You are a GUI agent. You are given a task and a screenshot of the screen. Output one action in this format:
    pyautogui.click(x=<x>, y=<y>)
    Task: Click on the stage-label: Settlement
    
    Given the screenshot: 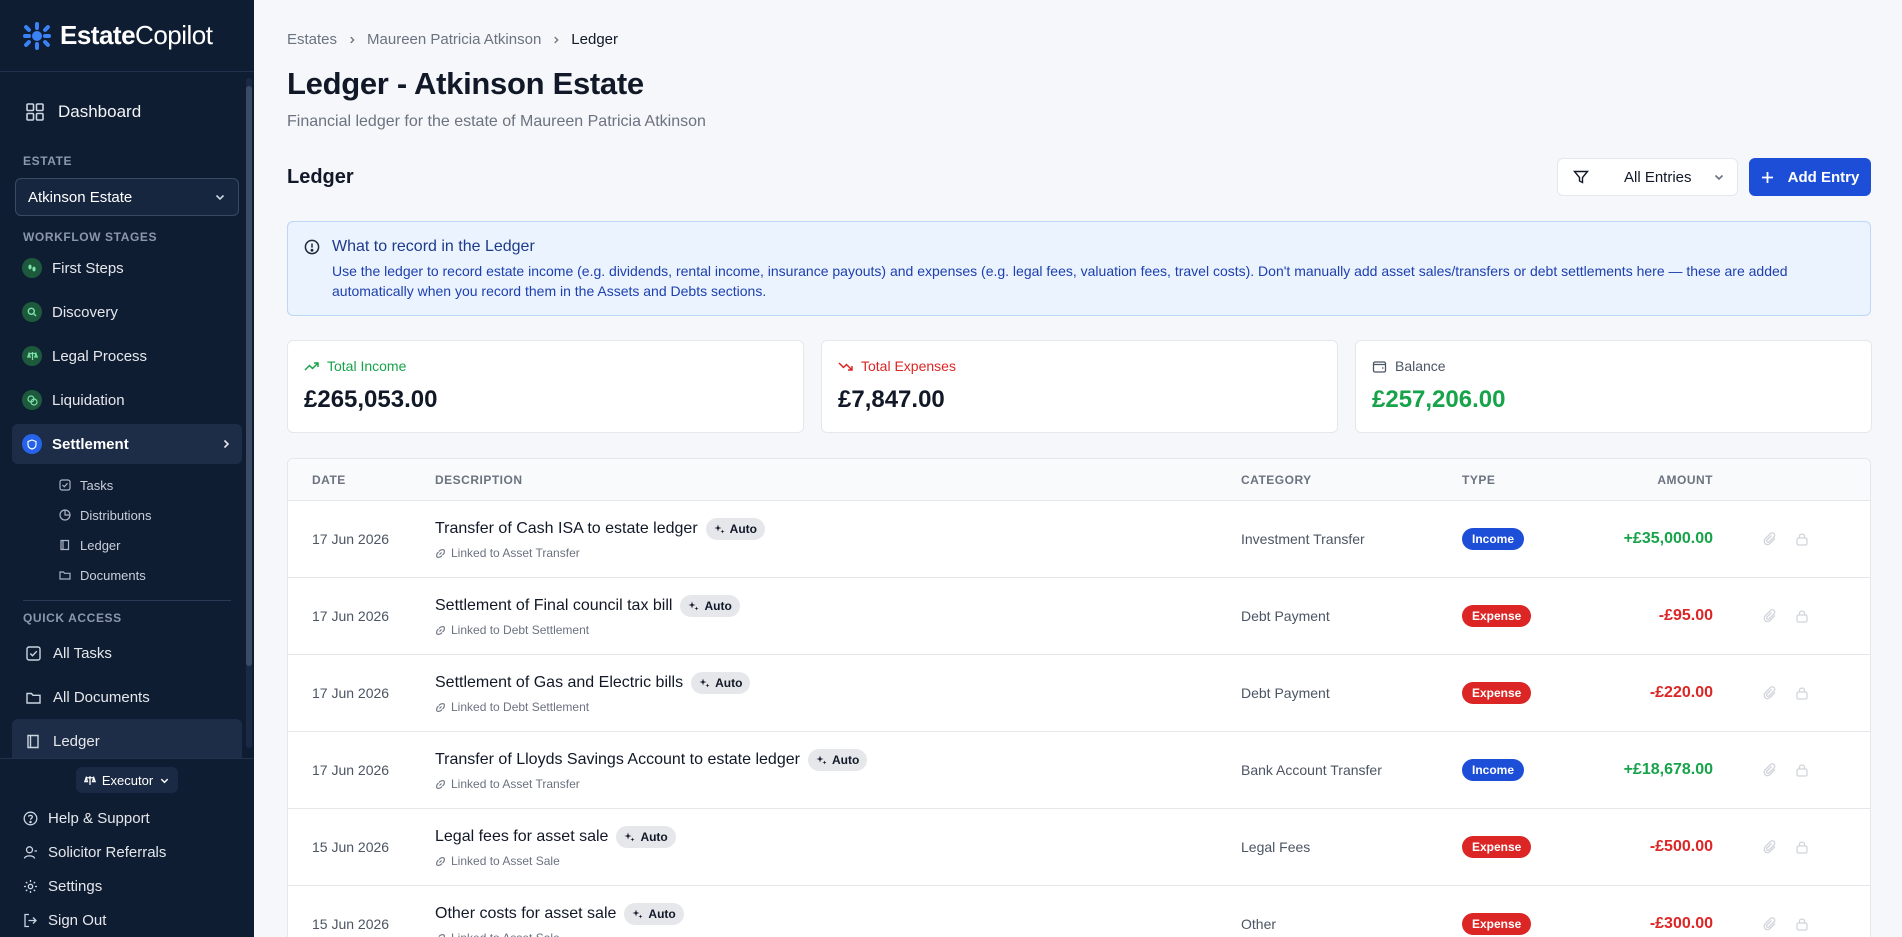 What is the action you would take?
    pyautogui.click(x=90, y=444)
    